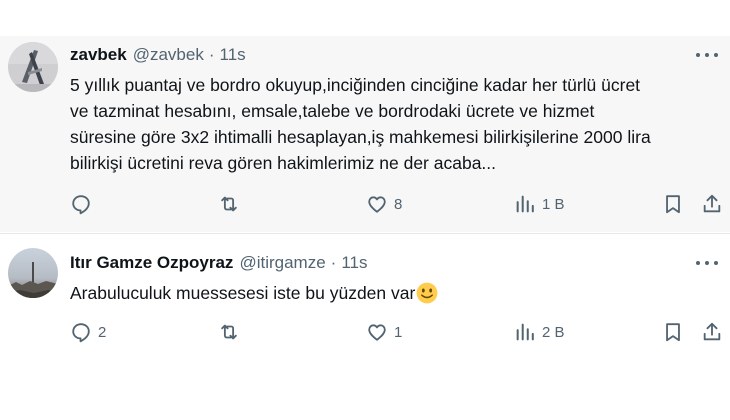 Image resolution: width=730 pixels, height=420 pixels. I want to click on tweet-header: Itır Gamze Ozpoyraz @itirgamze · 11s, so click(219, 263).